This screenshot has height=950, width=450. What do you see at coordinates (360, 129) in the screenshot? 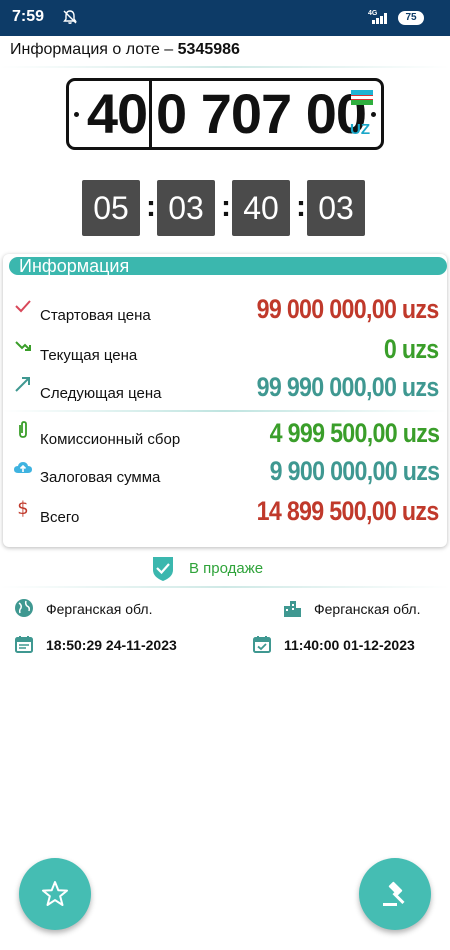
I see `plate-country: UZ` at bounding box center [360, 129].